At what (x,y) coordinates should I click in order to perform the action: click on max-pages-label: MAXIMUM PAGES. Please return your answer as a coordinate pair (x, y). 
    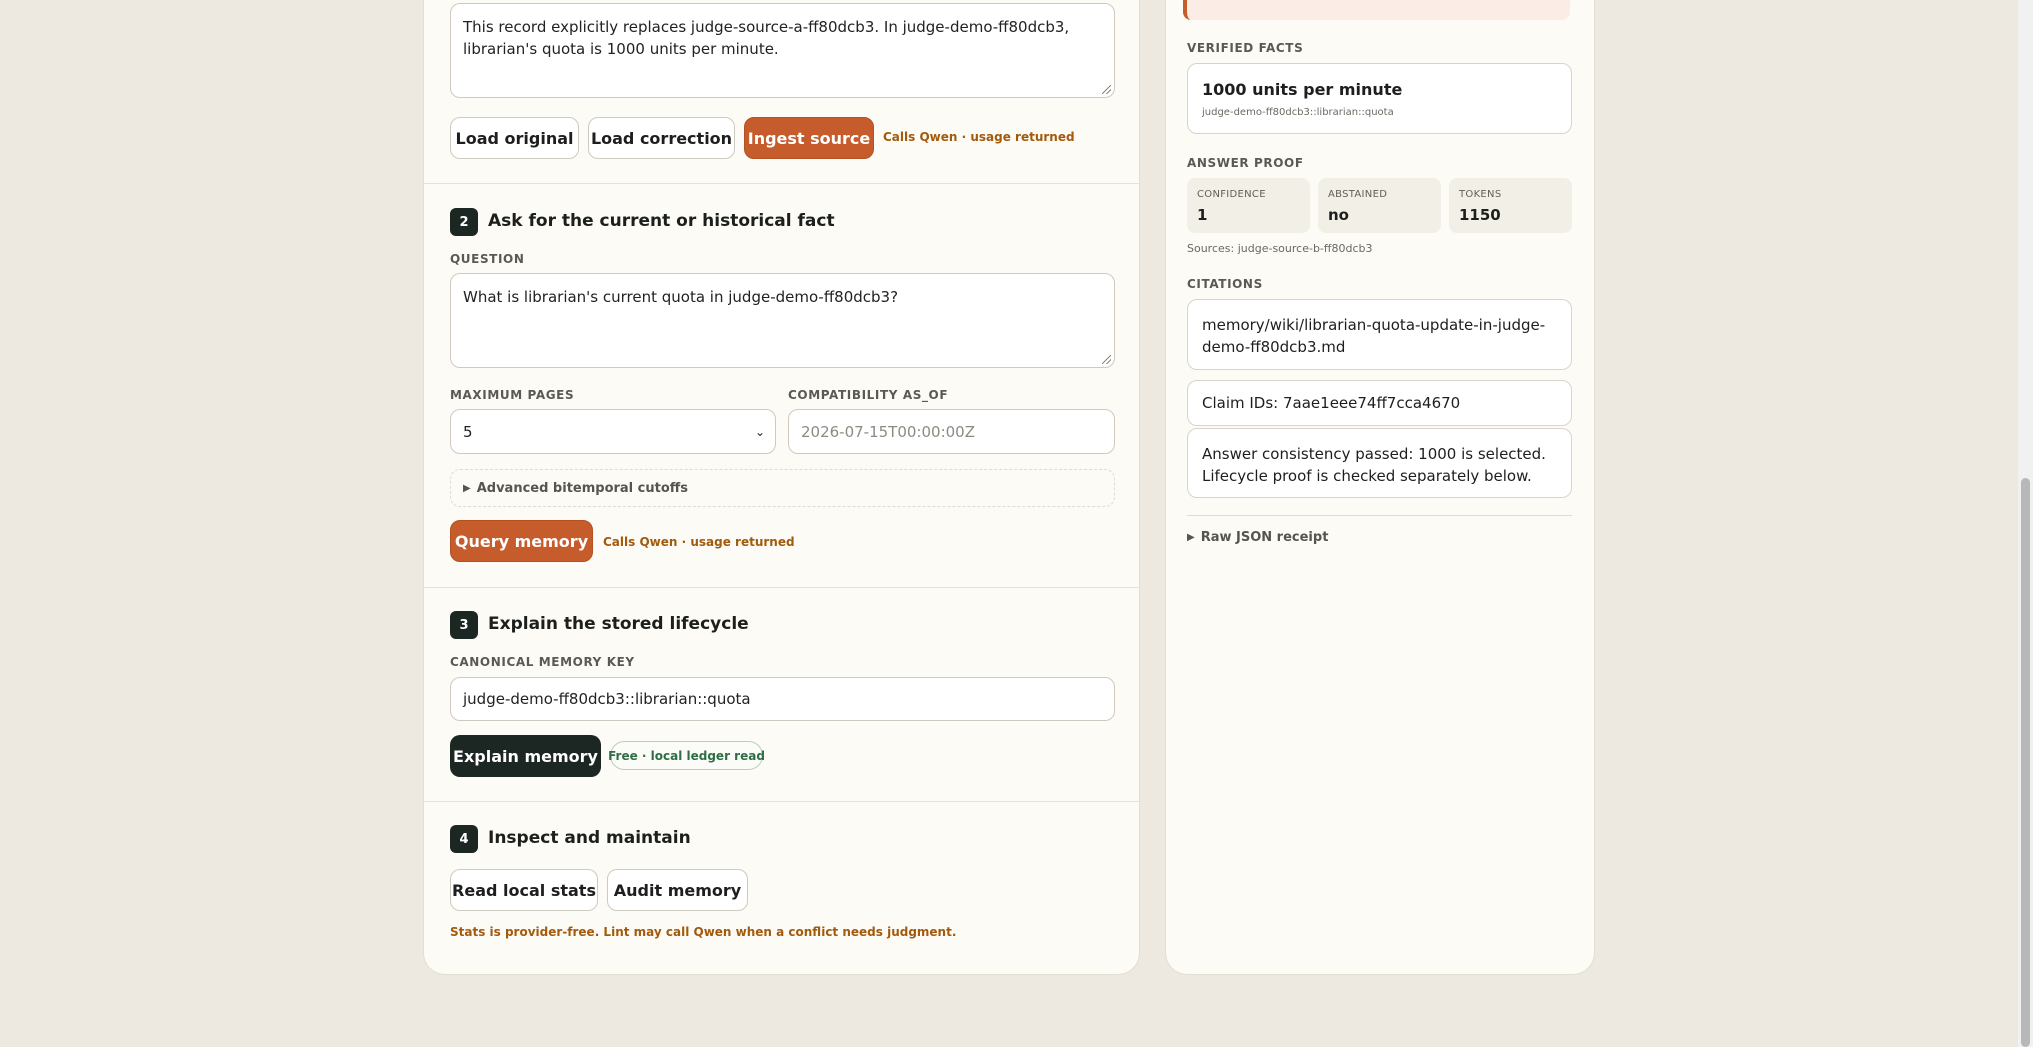
    Looking at the image, I should click on (512, 395).